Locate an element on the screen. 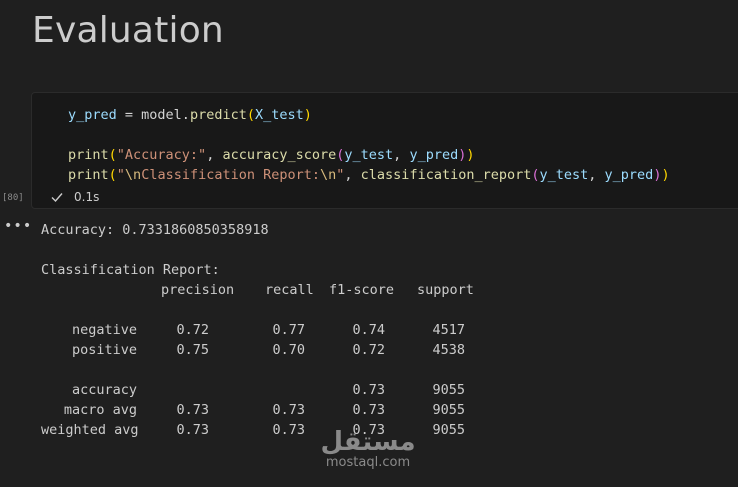 The width and height of the screenshot is (738, 487). cell-precision: 0.72 is located at coordinates (192, 330).